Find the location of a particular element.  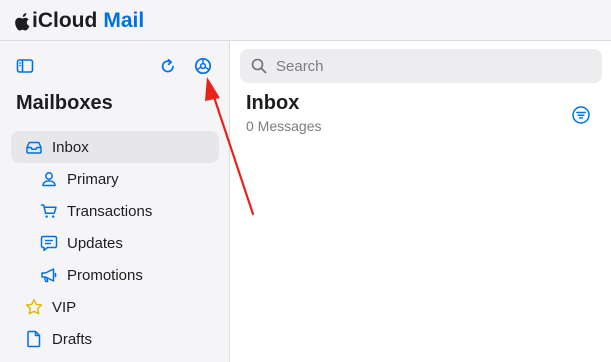

mailbox-vip: VIP is located at coordinates (115, 307).